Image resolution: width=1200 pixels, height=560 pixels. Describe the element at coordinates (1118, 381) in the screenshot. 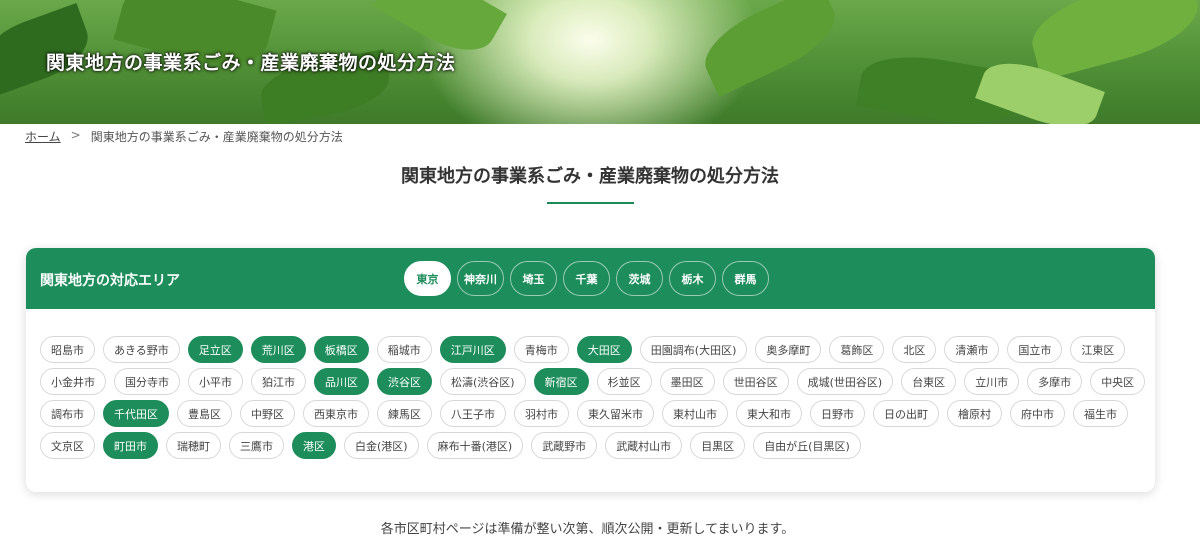

I see `municipality-chip: 中央区` at that location.